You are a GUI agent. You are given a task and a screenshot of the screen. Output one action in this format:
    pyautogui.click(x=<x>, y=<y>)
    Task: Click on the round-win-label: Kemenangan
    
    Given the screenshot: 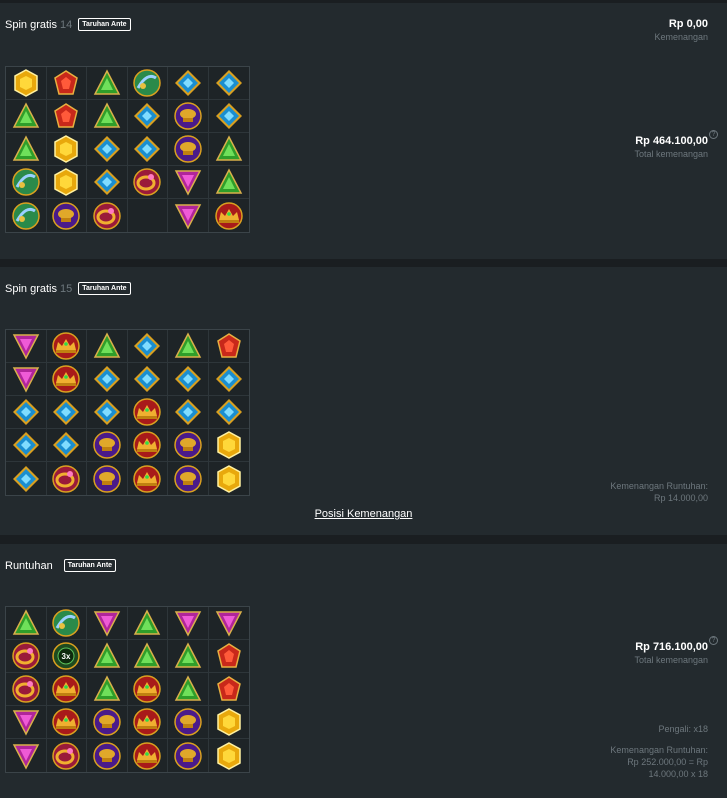 What is the action you would take?
    pyautogui.click(x=681, y=37)
    